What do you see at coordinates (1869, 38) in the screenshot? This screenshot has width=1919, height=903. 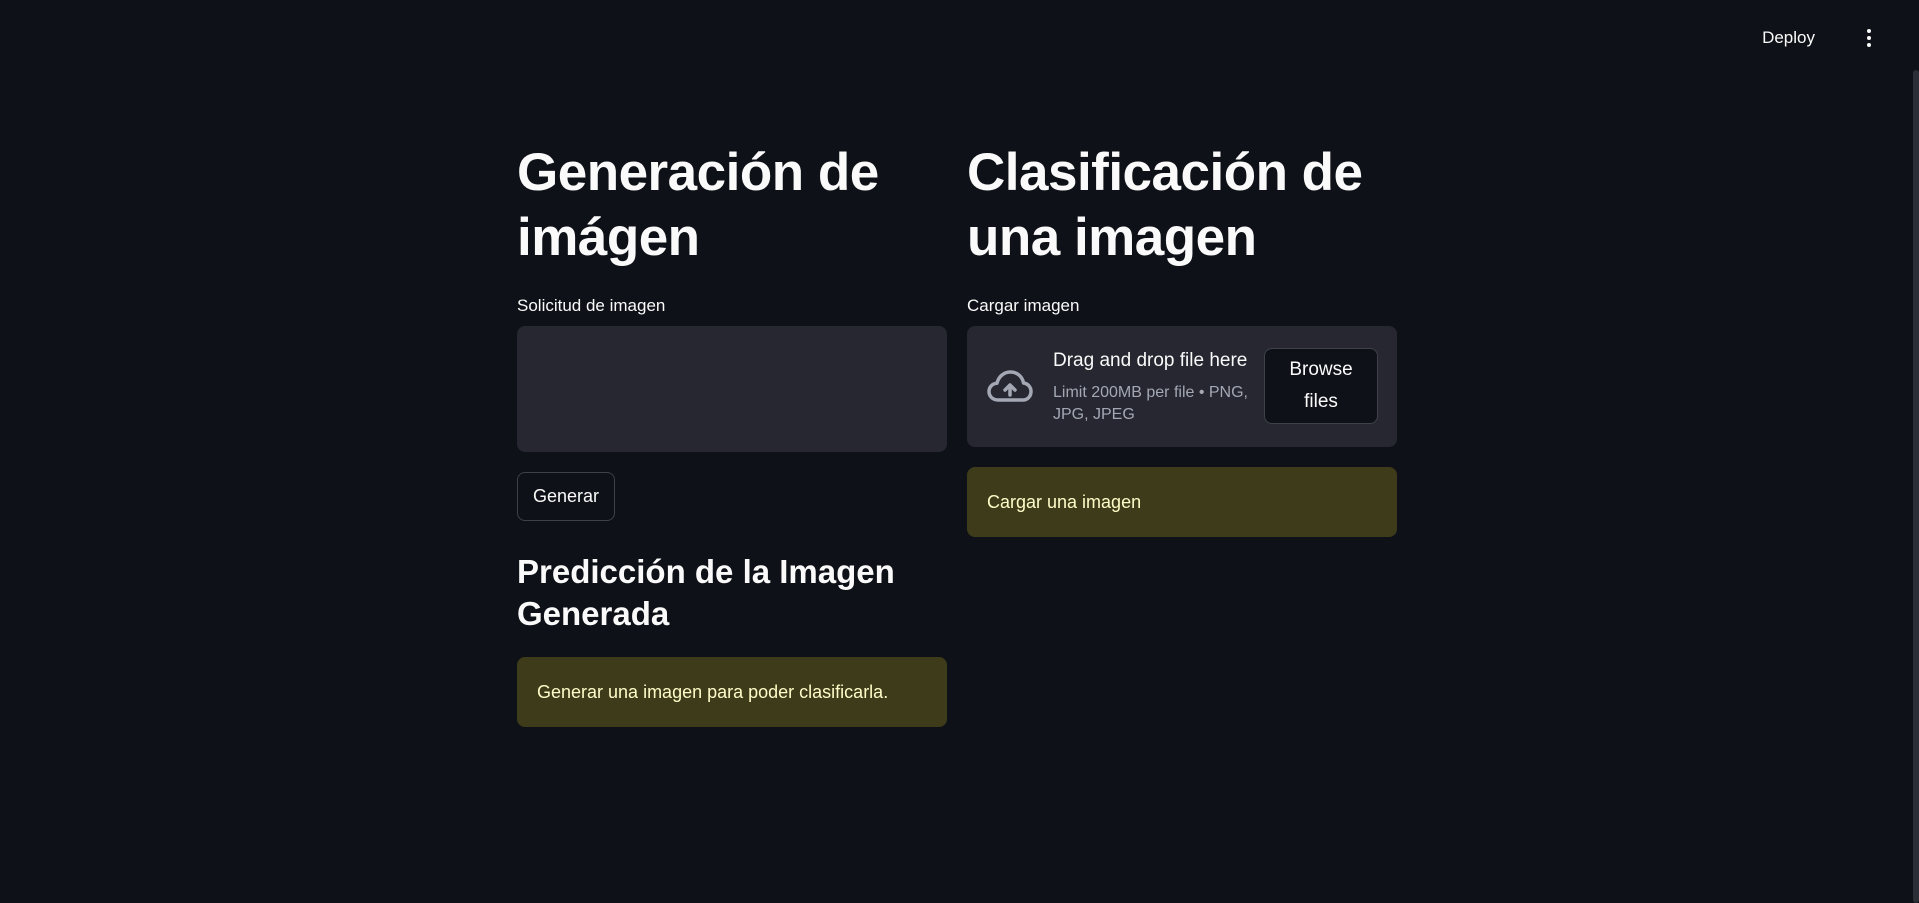 I see `kebab-menu-icon` at bounding box center [1869, 38].